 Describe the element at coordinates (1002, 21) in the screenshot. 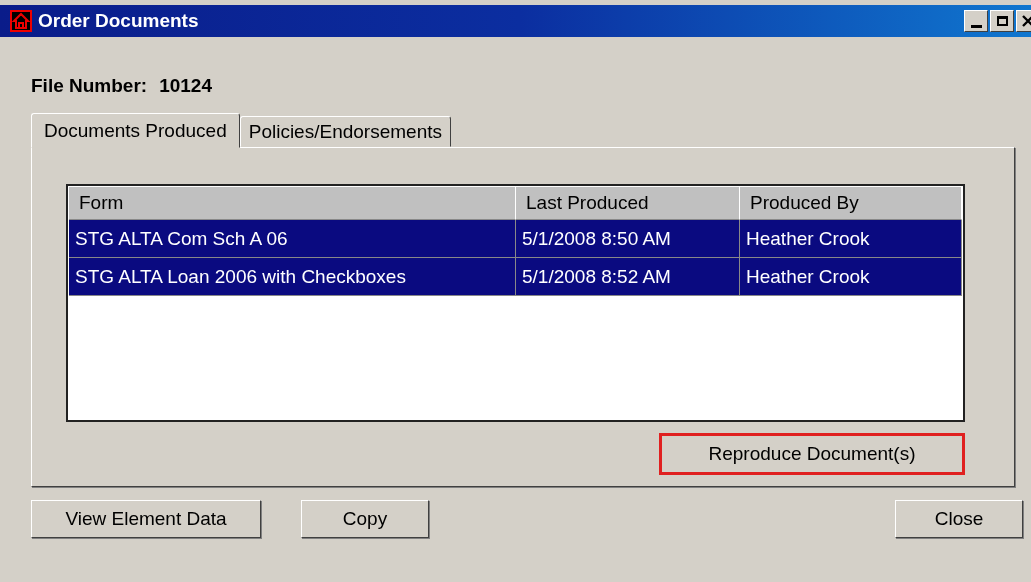

I see `maximize-button` at that location.